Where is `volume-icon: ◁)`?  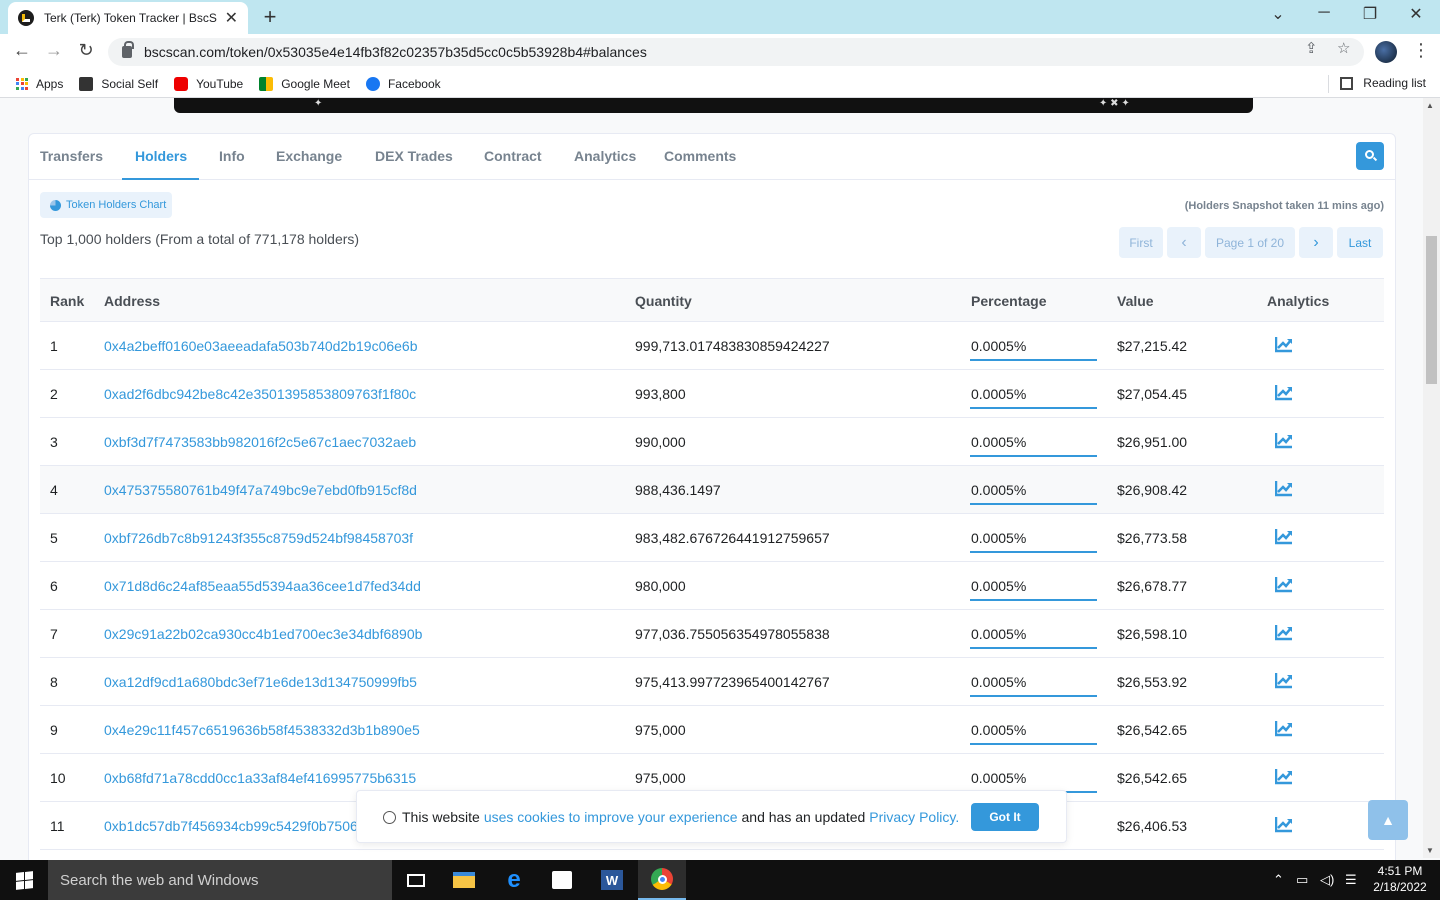 volume-icon: ◁) is located at coordinates (1327, 880).